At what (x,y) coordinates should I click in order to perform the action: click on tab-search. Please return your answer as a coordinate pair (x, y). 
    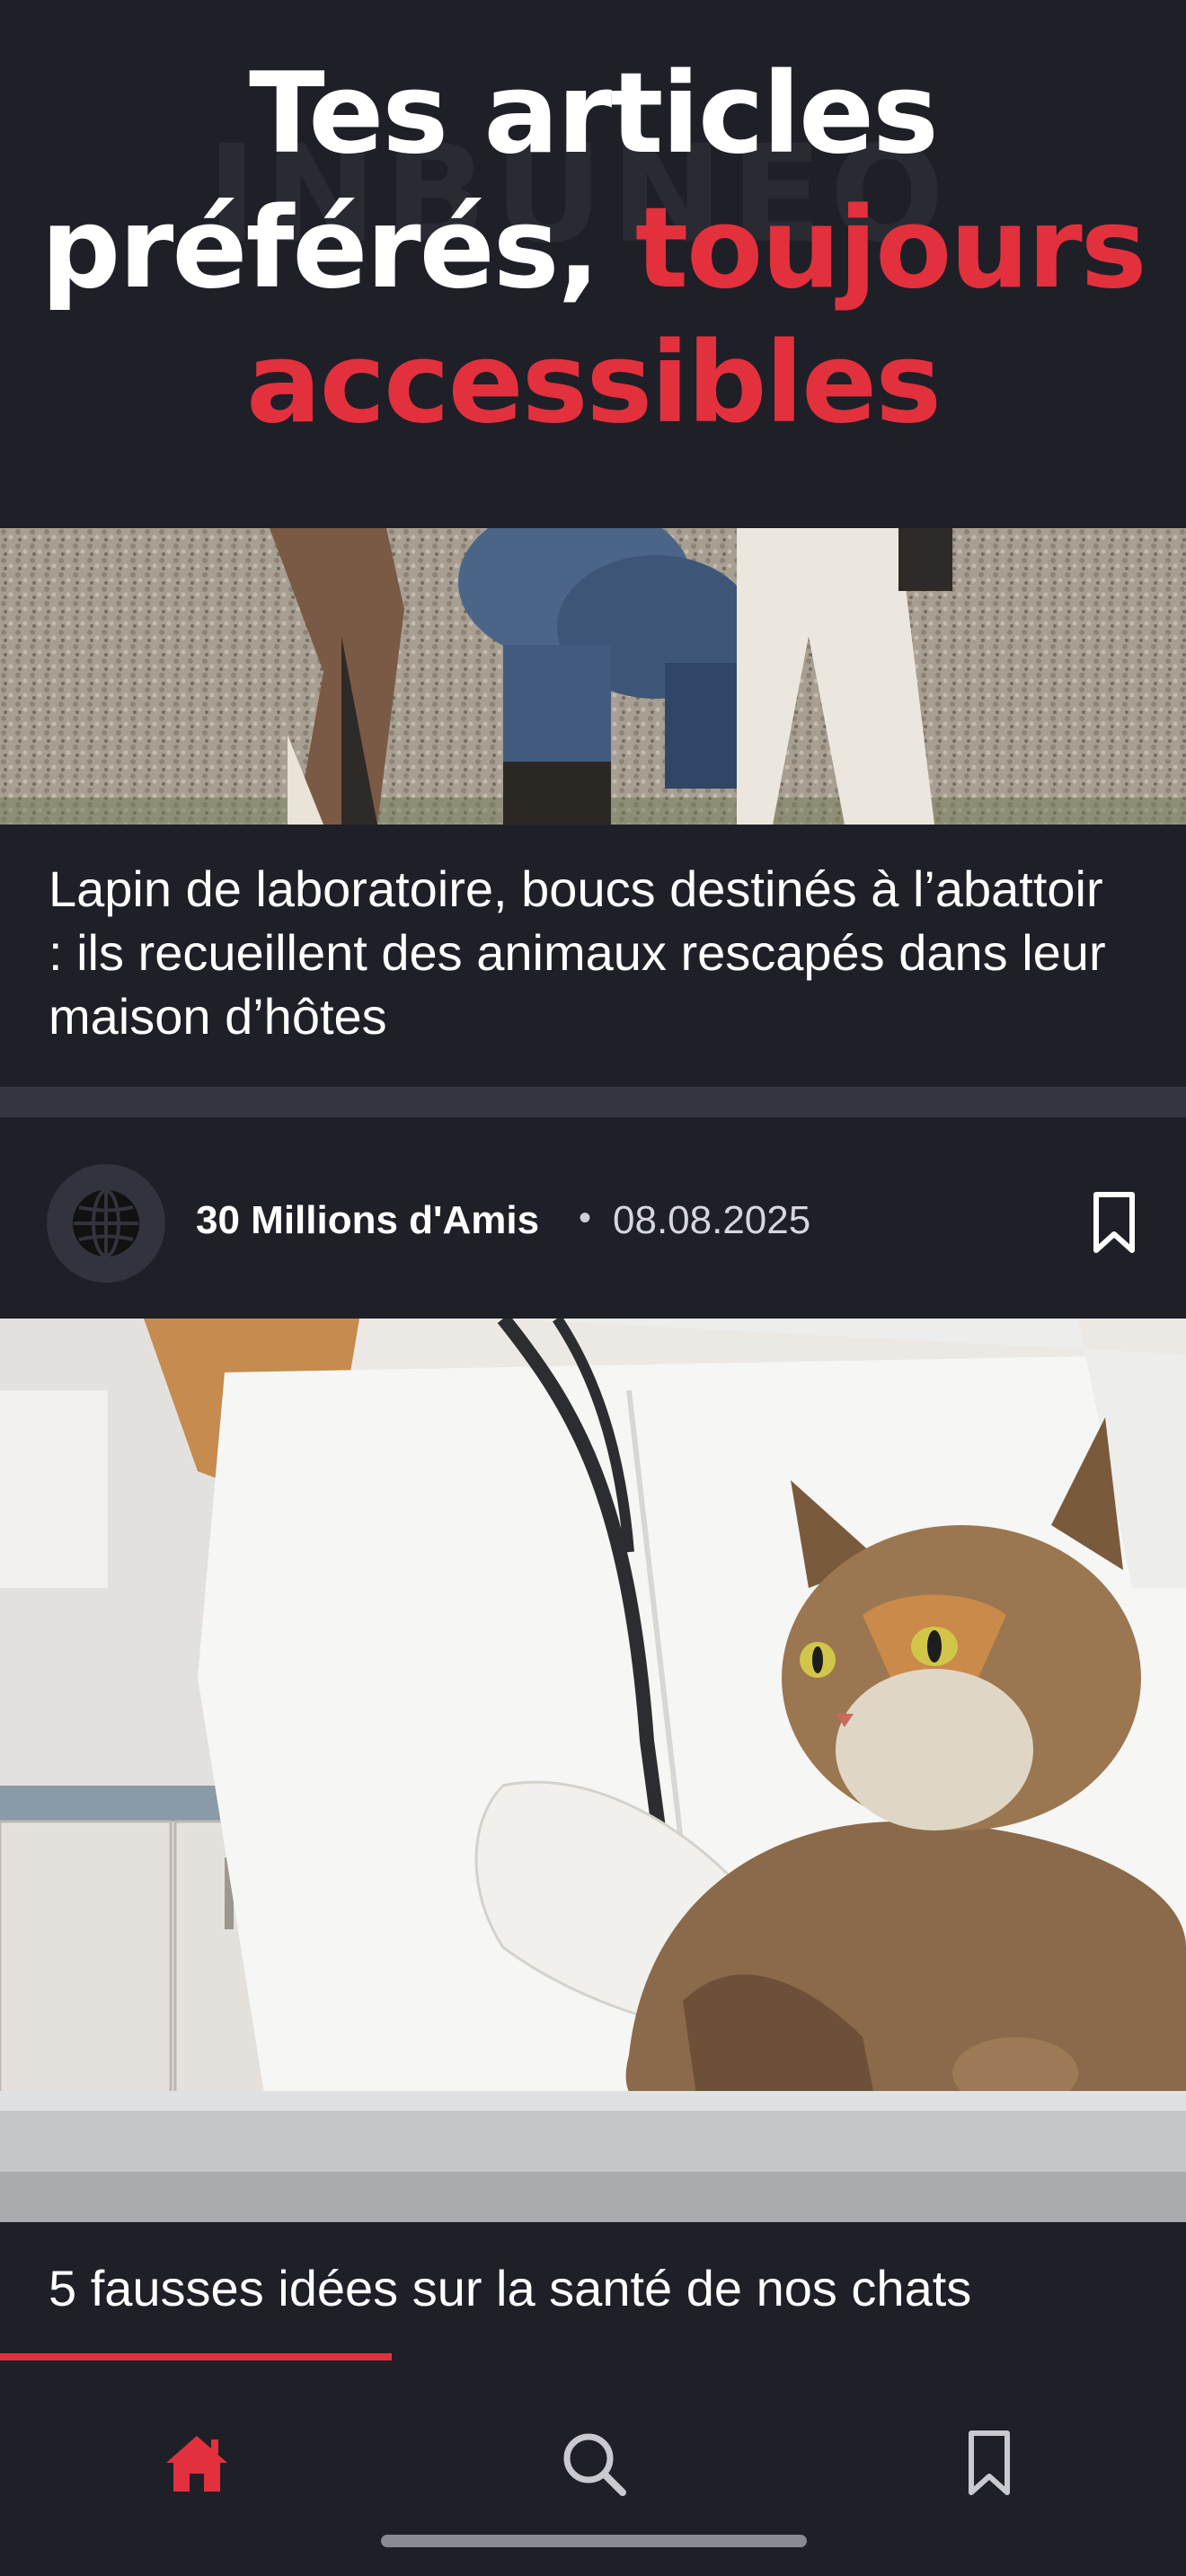
    Looking at the image, I should click on (593, 2463).